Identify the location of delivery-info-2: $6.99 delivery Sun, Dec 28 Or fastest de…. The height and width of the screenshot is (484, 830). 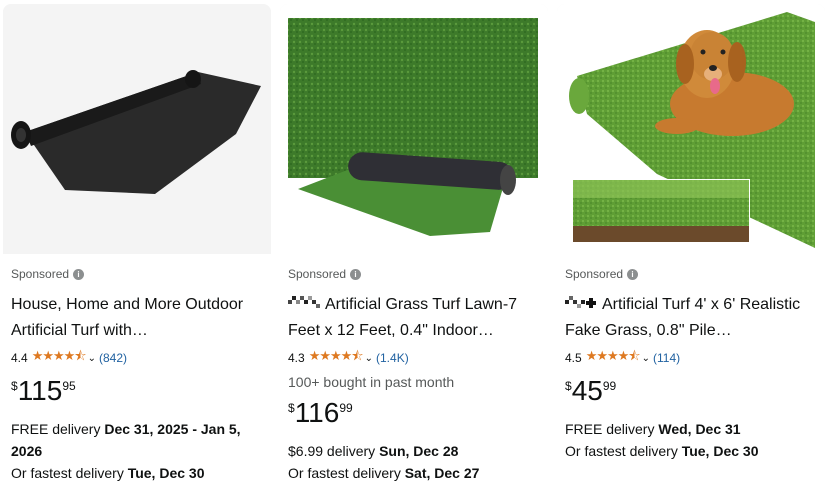
(415, 462).